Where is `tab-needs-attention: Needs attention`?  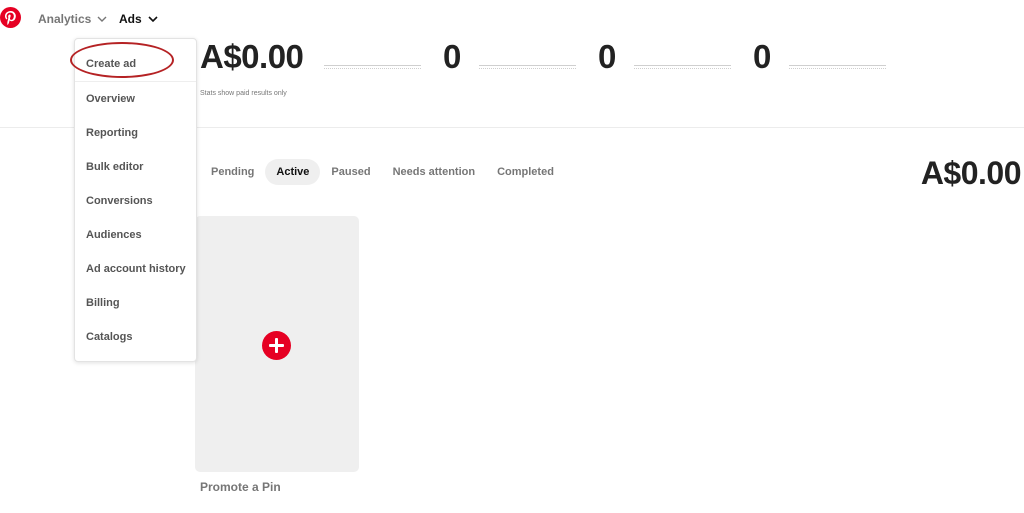 tab-needs-attention: Needs attention is located at coordinates (434, 172).